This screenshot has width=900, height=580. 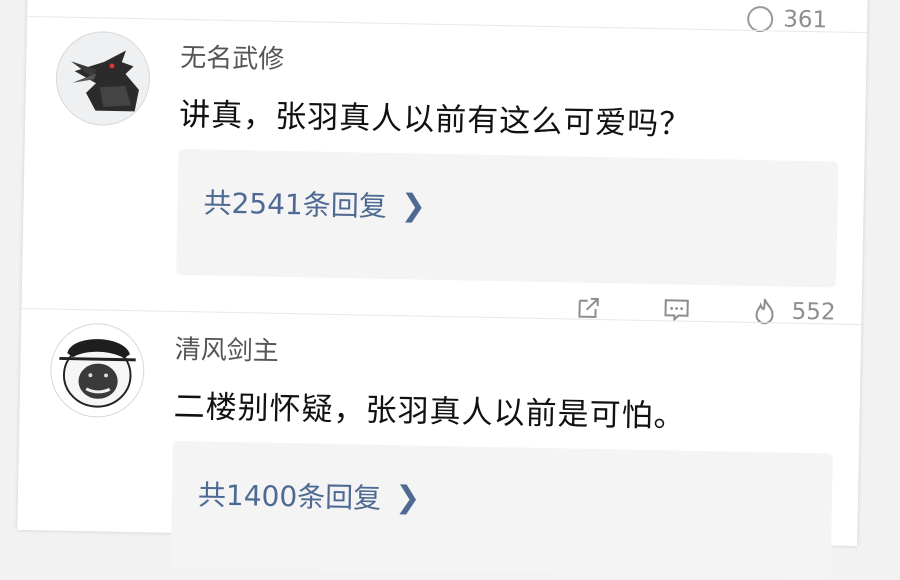 I want to click on comment-text: 二楼别怀疑，张羽真人以前是可怕。, so click(x=429, y=411).